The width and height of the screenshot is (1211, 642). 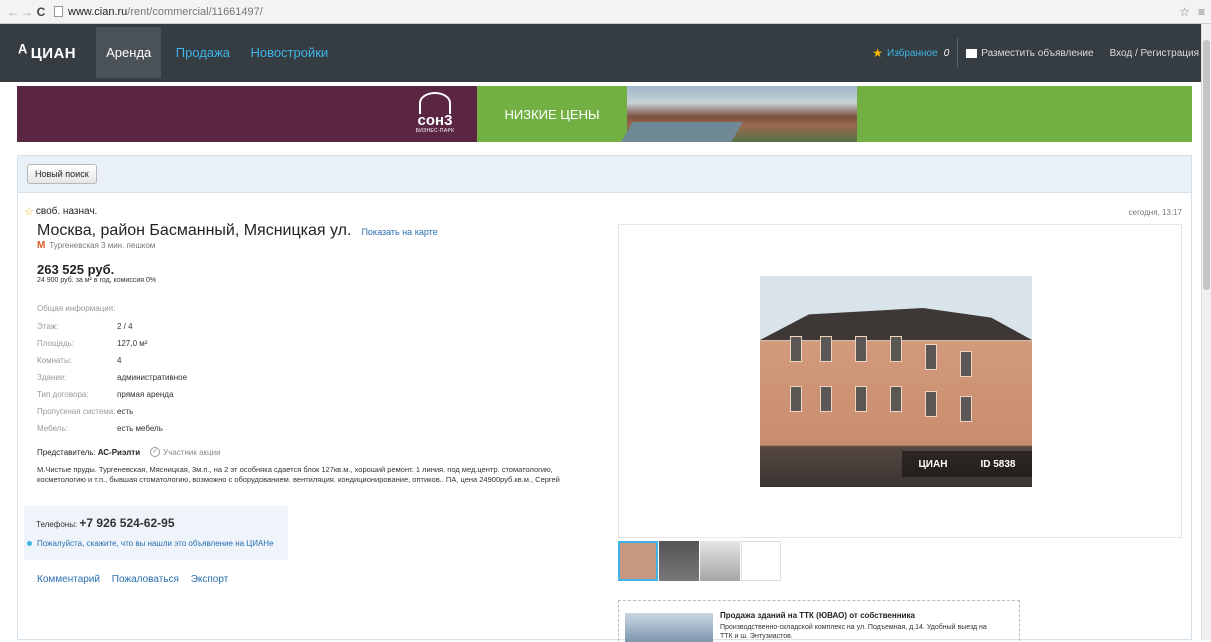 What do you see at coordinates (1206, 165) in the screenshot?
I see `scrollbar-thumb` at bounding box center [1206, 165].